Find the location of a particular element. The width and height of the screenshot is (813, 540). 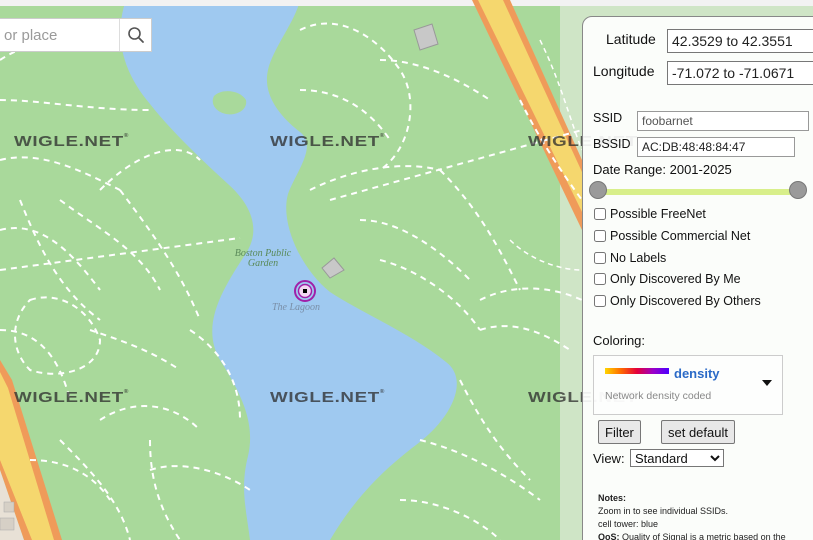

set-default-button: set default is located at coordinates (698, 432).